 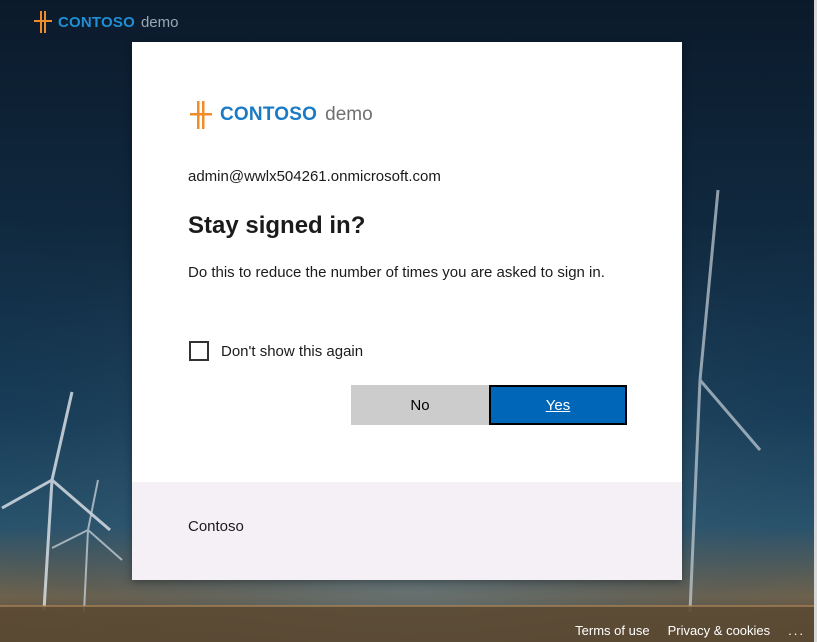 I want to click on privacy-cookies-link: Privacy & cookies, so click(x=719, y=630).